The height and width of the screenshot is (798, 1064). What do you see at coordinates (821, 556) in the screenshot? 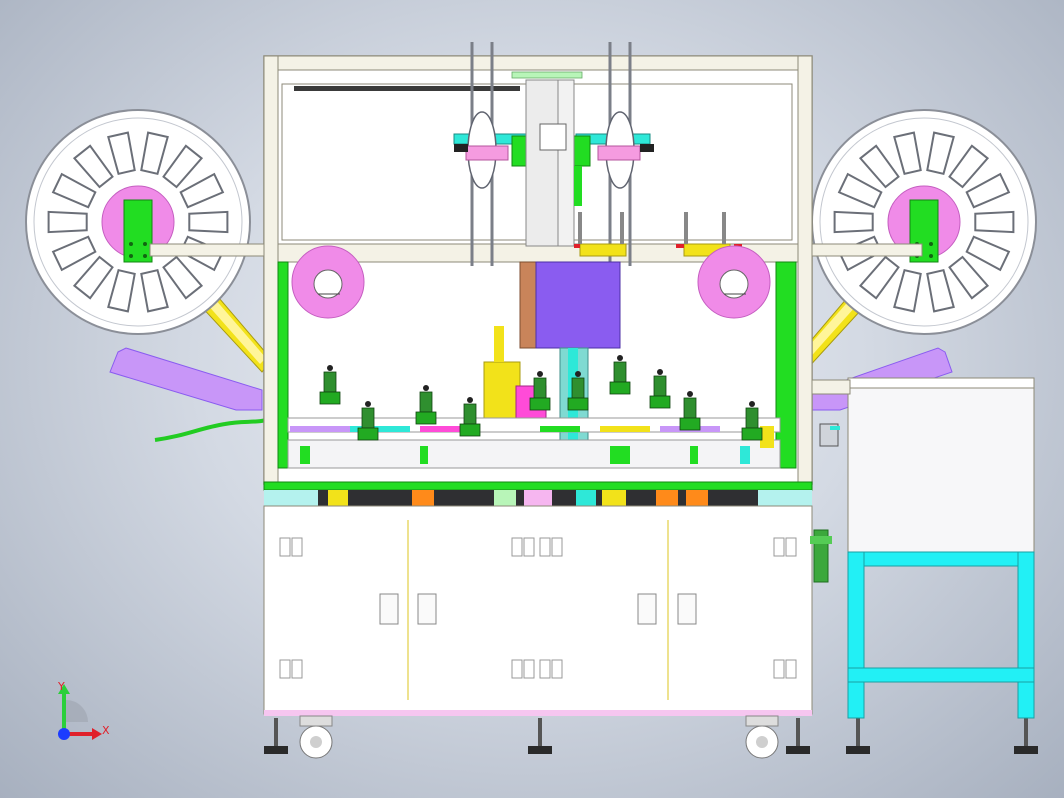
I see `air-filter-regulator` at bounding box center [821, 556].